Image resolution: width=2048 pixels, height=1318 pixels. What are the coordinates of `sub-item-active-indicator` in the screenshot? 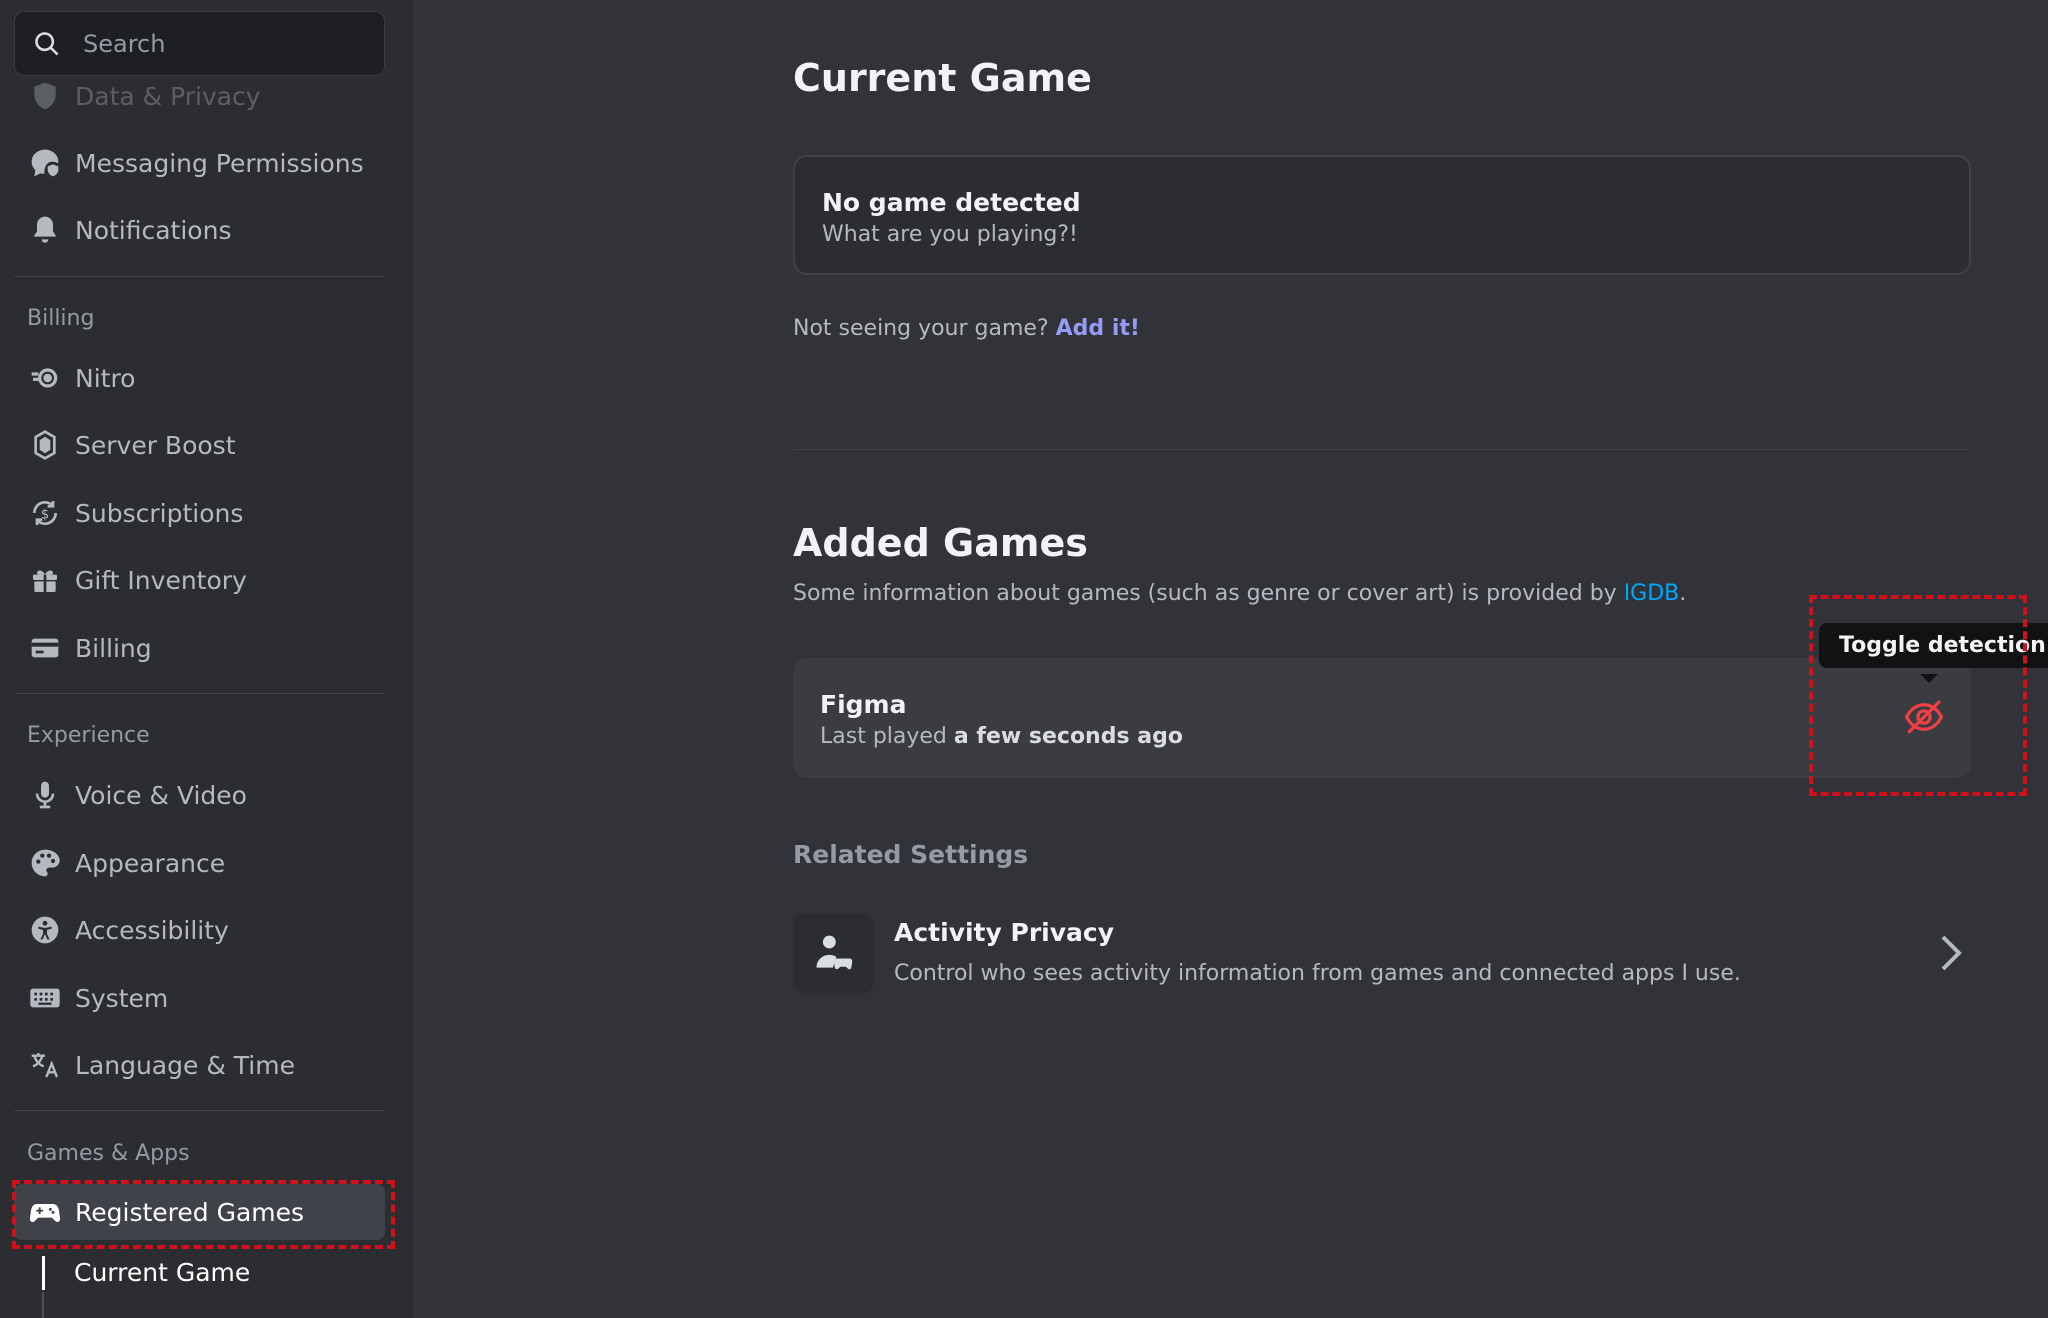 It's located at (43, 1273).